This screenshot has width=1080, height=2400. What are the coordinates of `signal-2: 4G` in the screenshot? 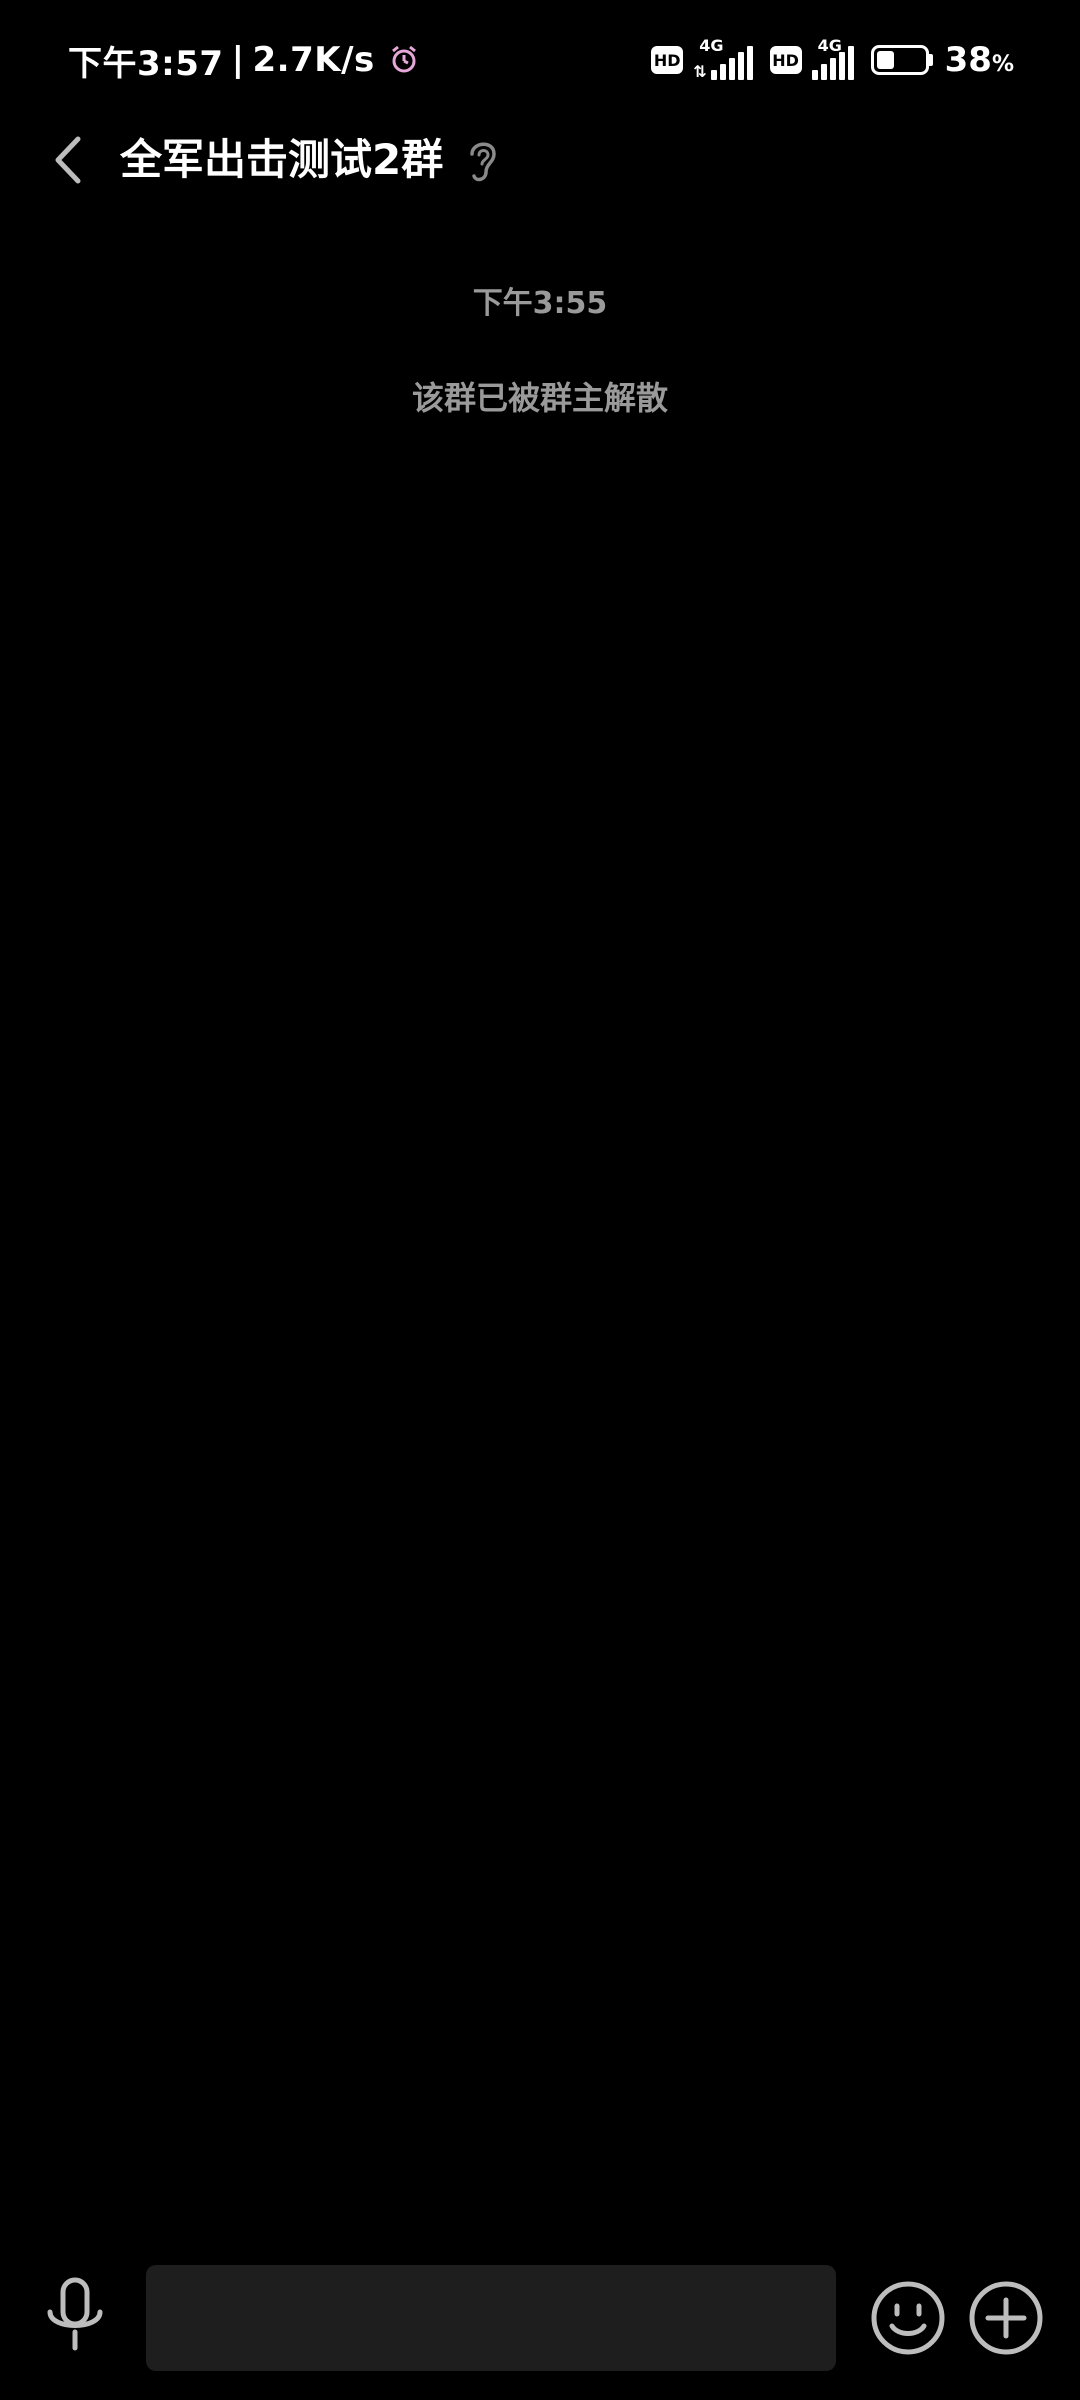 It's located at (834, 58).